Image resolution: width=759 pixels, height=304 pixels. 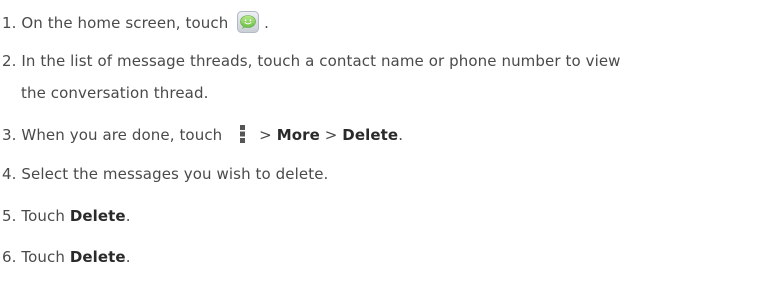 I want to click on step-number: 2., so click(x=9, y=61).